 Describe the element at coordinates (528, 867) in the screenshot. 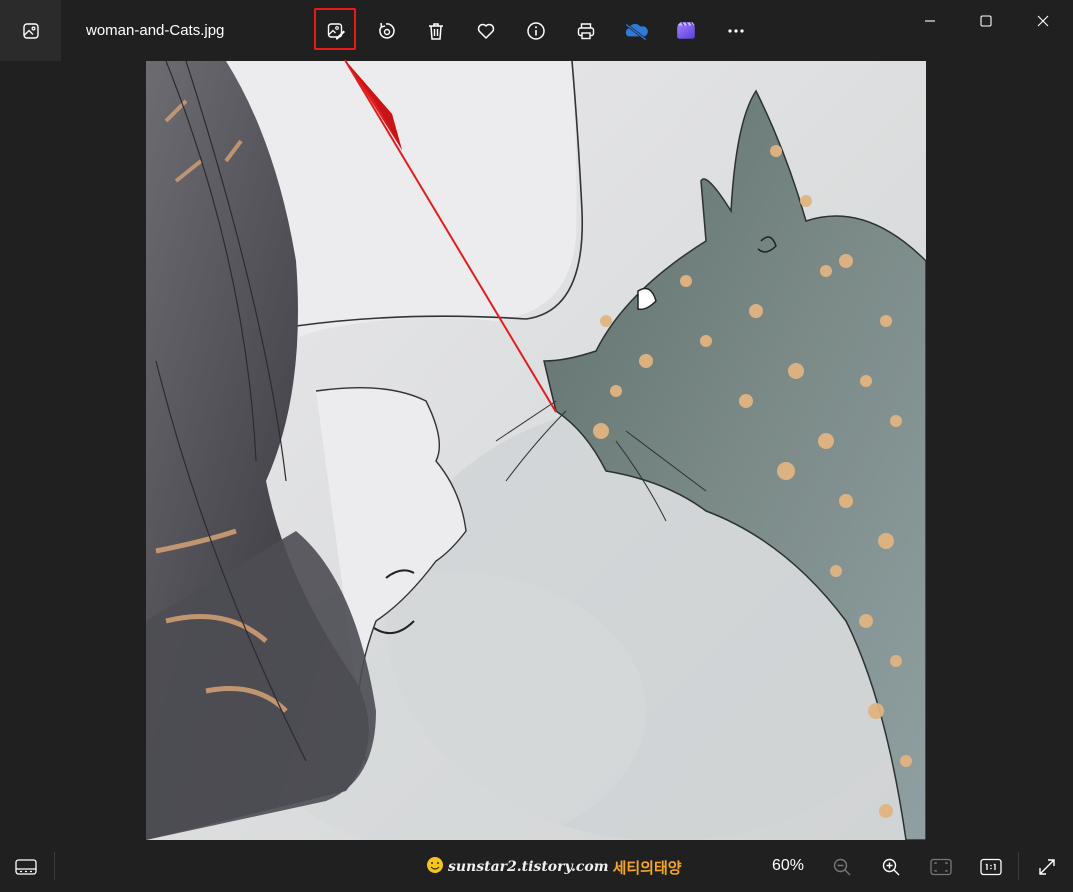

I see `watermark-site: sunstar2.tistory.com` at that location.